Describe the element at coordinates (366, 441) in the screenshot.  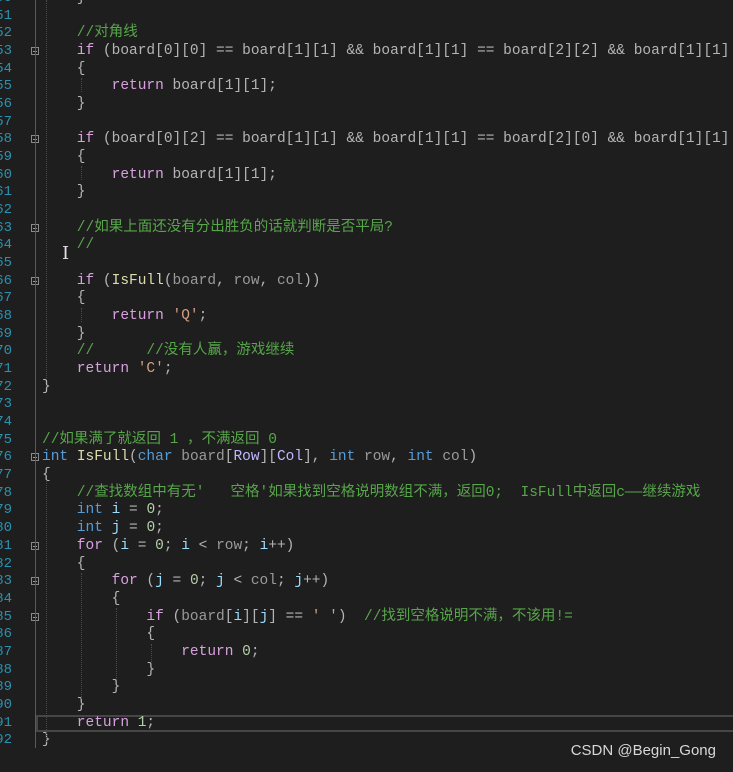
I see `code-line: 75 //如果满了就返回 1 ，不满返回 0` at that location.